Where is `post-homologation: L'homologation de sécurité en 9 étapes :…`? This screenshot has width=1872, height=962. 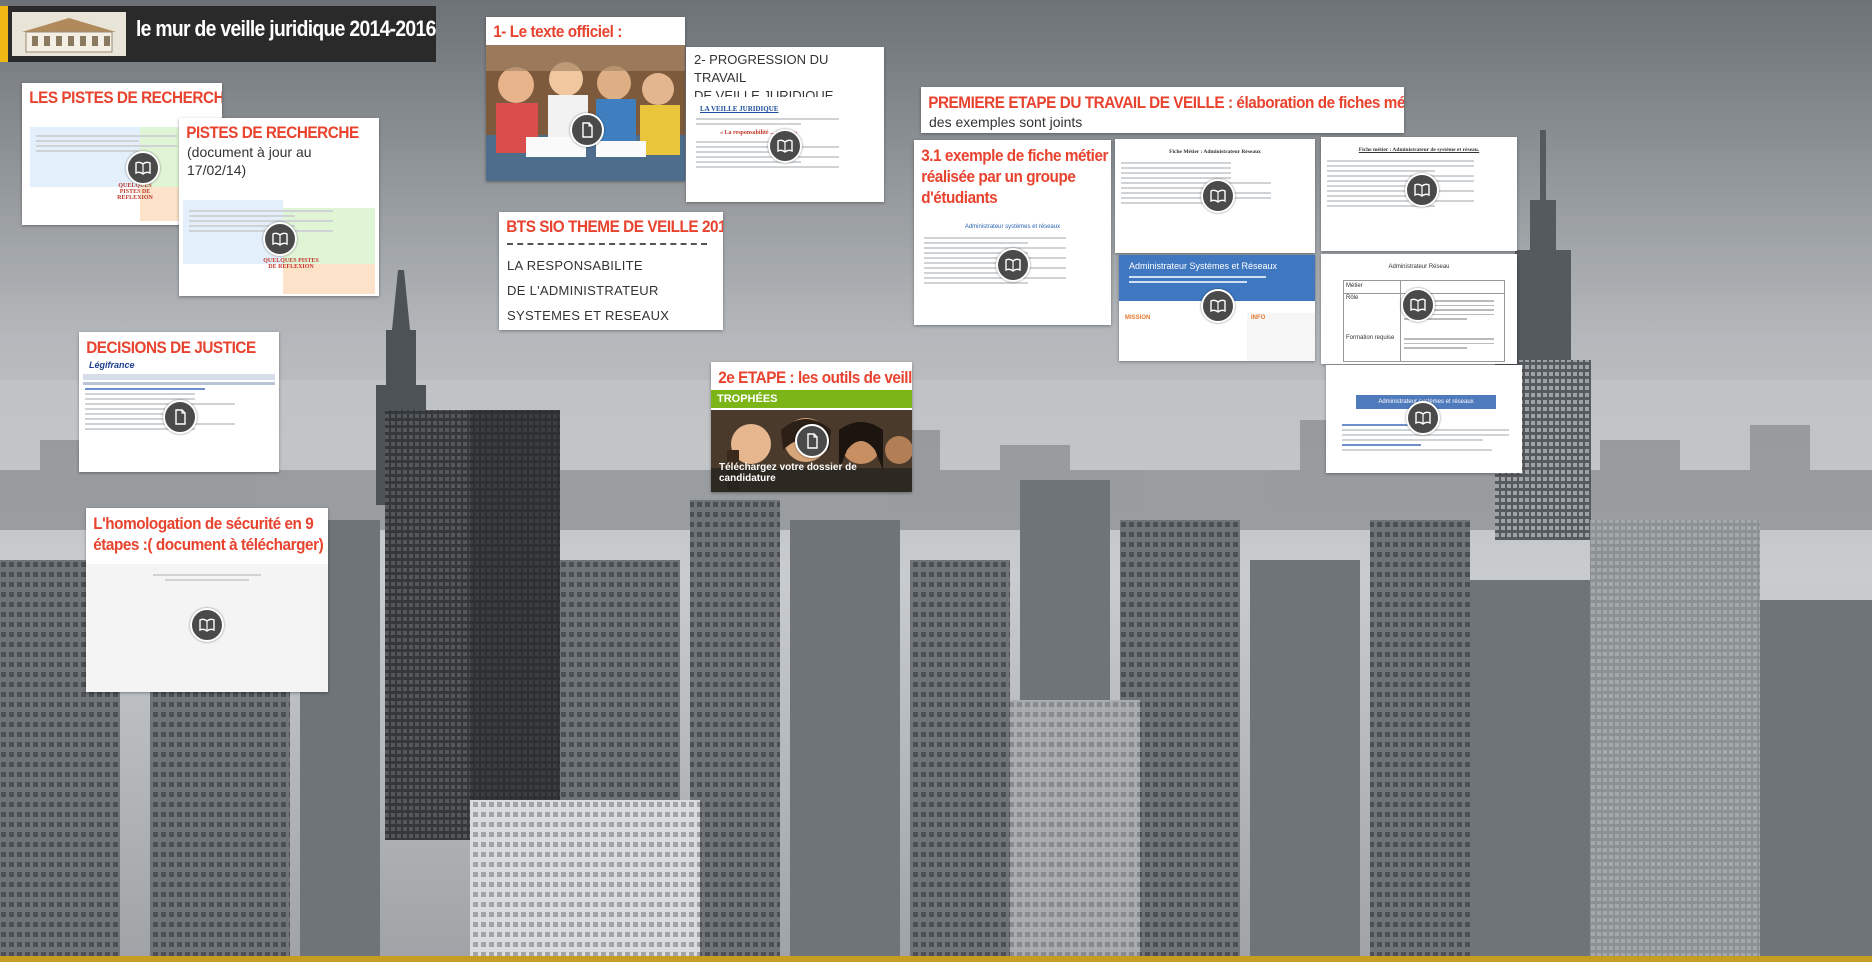 post-homologation: L'homologation de sécurité en 9 étapes :… is located at coordinates (207, 600).